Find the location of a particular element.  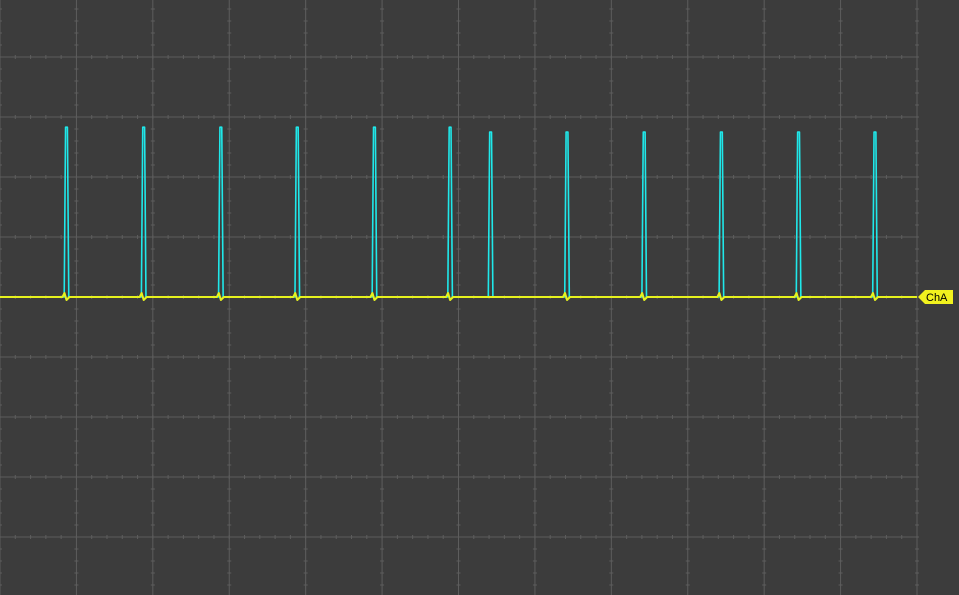

channel-marker-label: ChA is located at coordinates (937, 298).